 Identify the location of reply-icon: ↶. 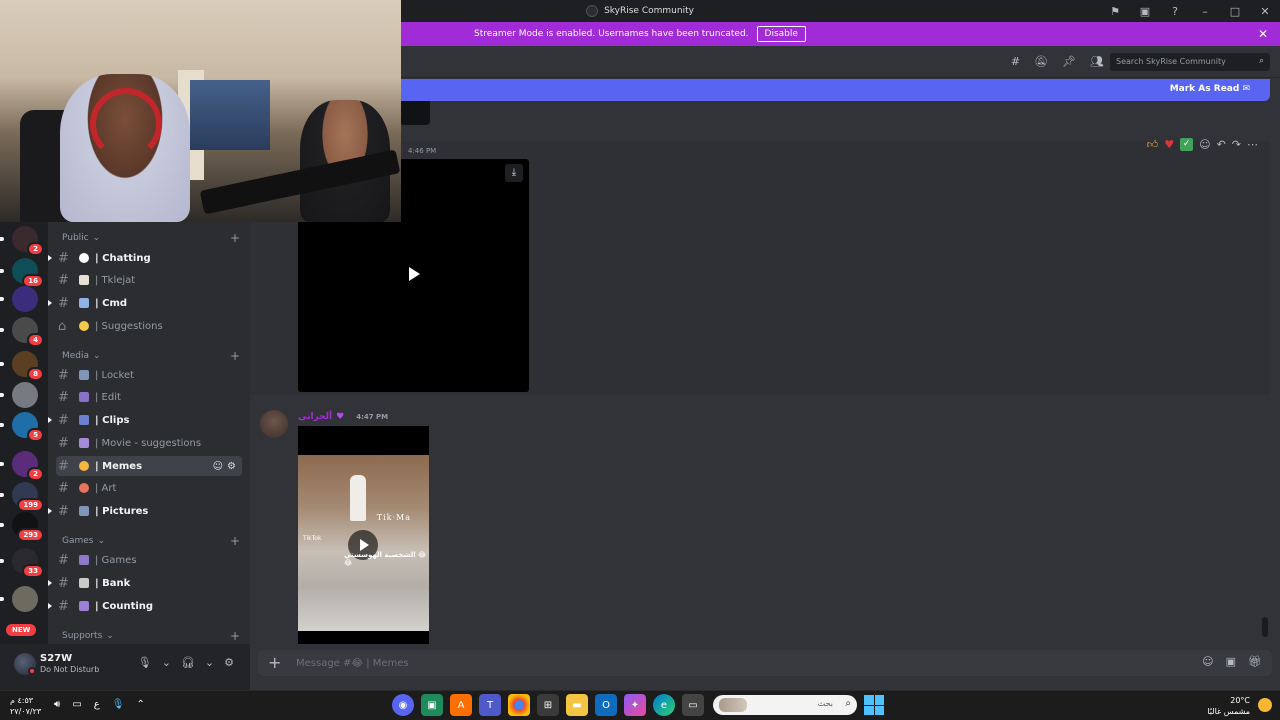
(1221, 144).